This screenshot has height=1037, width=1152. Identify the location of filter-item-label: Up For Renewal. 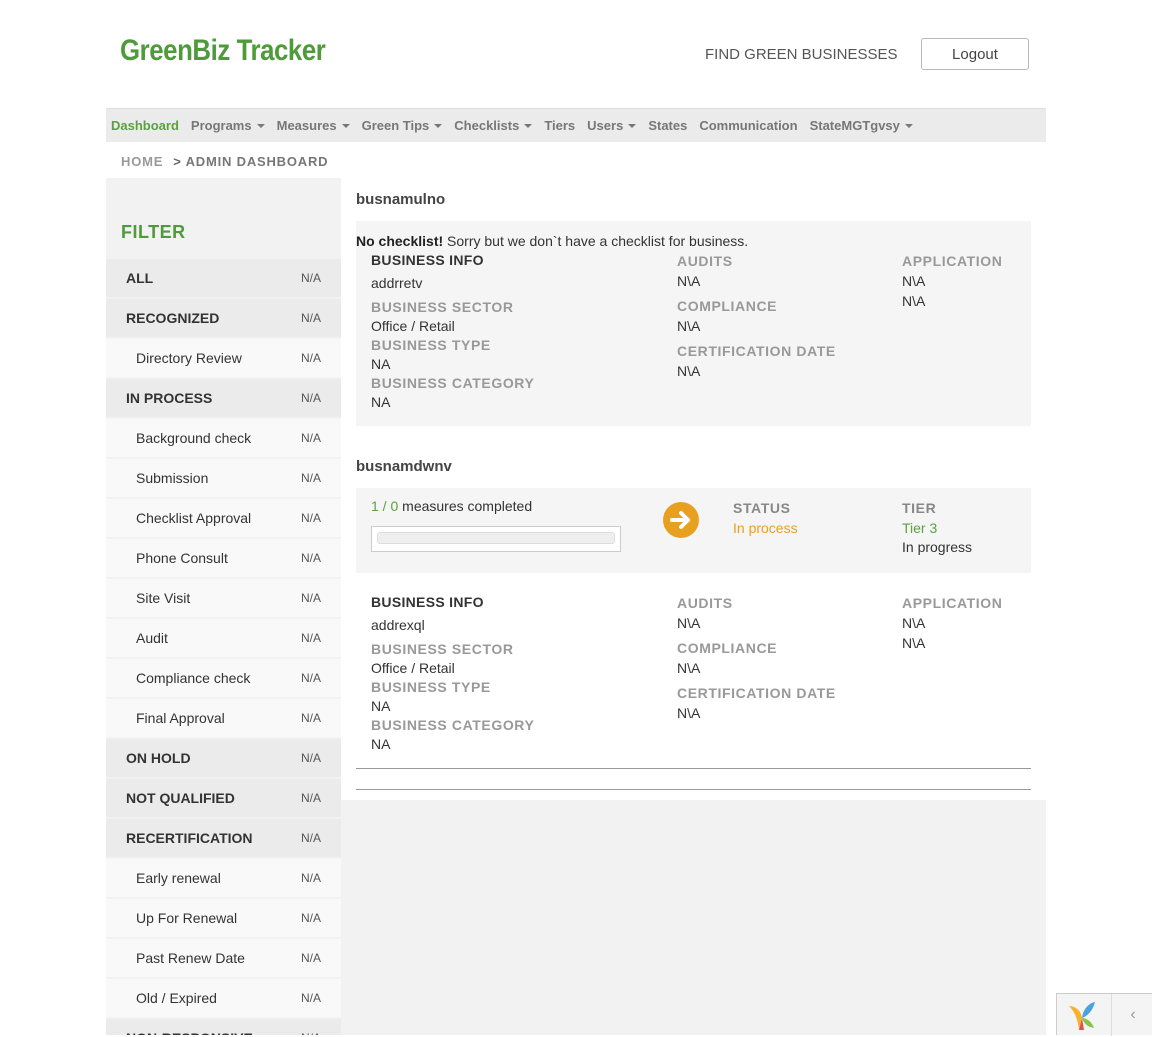
(187, 918).